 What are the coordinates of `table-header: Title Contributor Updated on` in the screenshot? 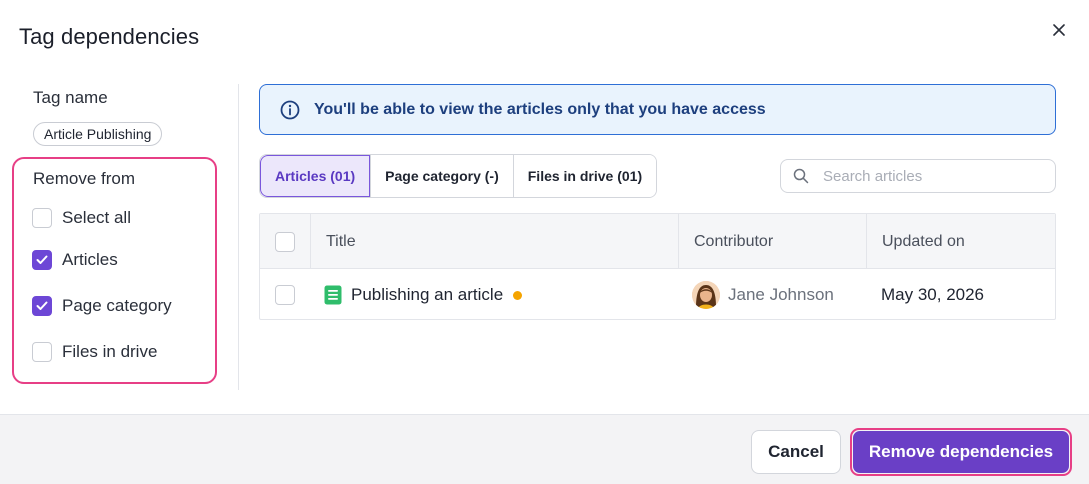 It's located at (657, 241).